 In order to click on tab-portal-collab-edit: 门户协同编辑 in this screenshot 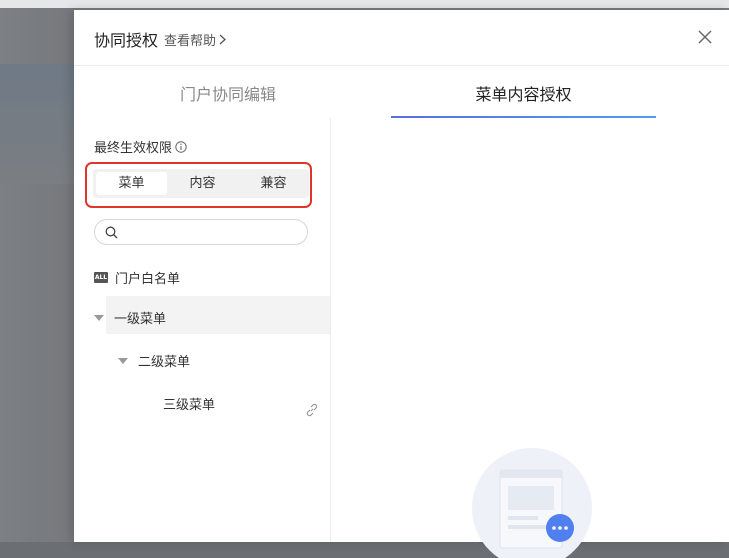, I will do `click(228, 92)`.